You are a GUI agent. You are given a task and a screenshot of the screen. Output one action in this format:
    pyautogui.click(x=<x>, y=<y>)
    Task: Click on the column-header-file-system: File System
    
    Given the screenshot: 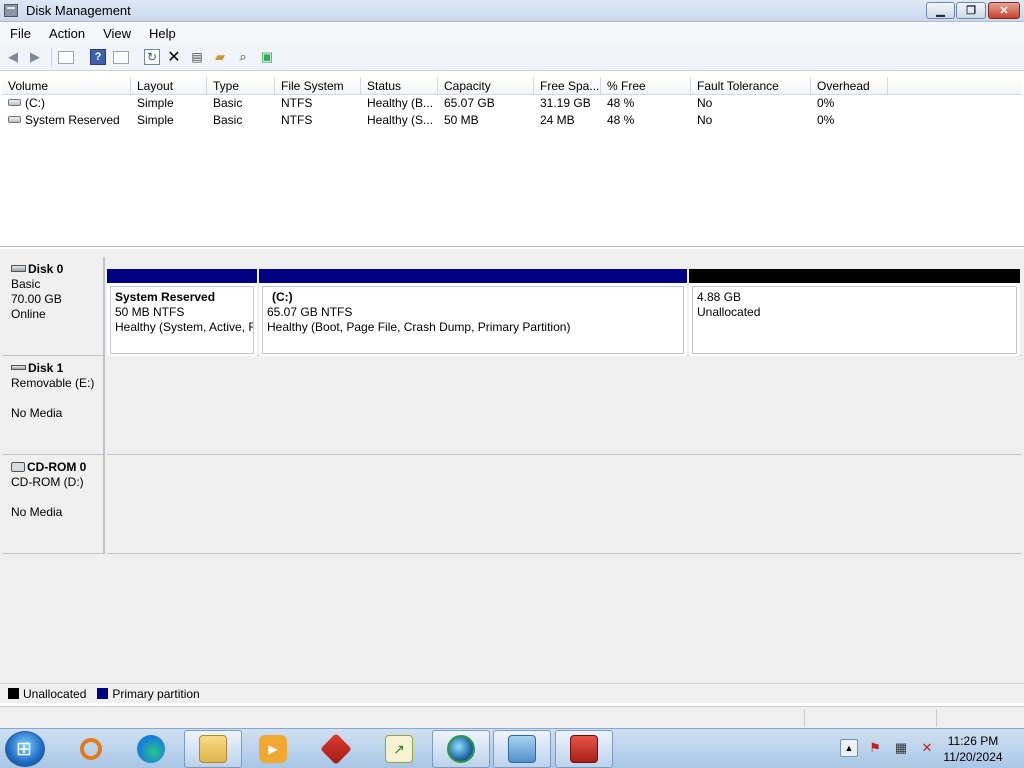 What is the action you would take?
    pyautogui.click(x=318, y=86)
    